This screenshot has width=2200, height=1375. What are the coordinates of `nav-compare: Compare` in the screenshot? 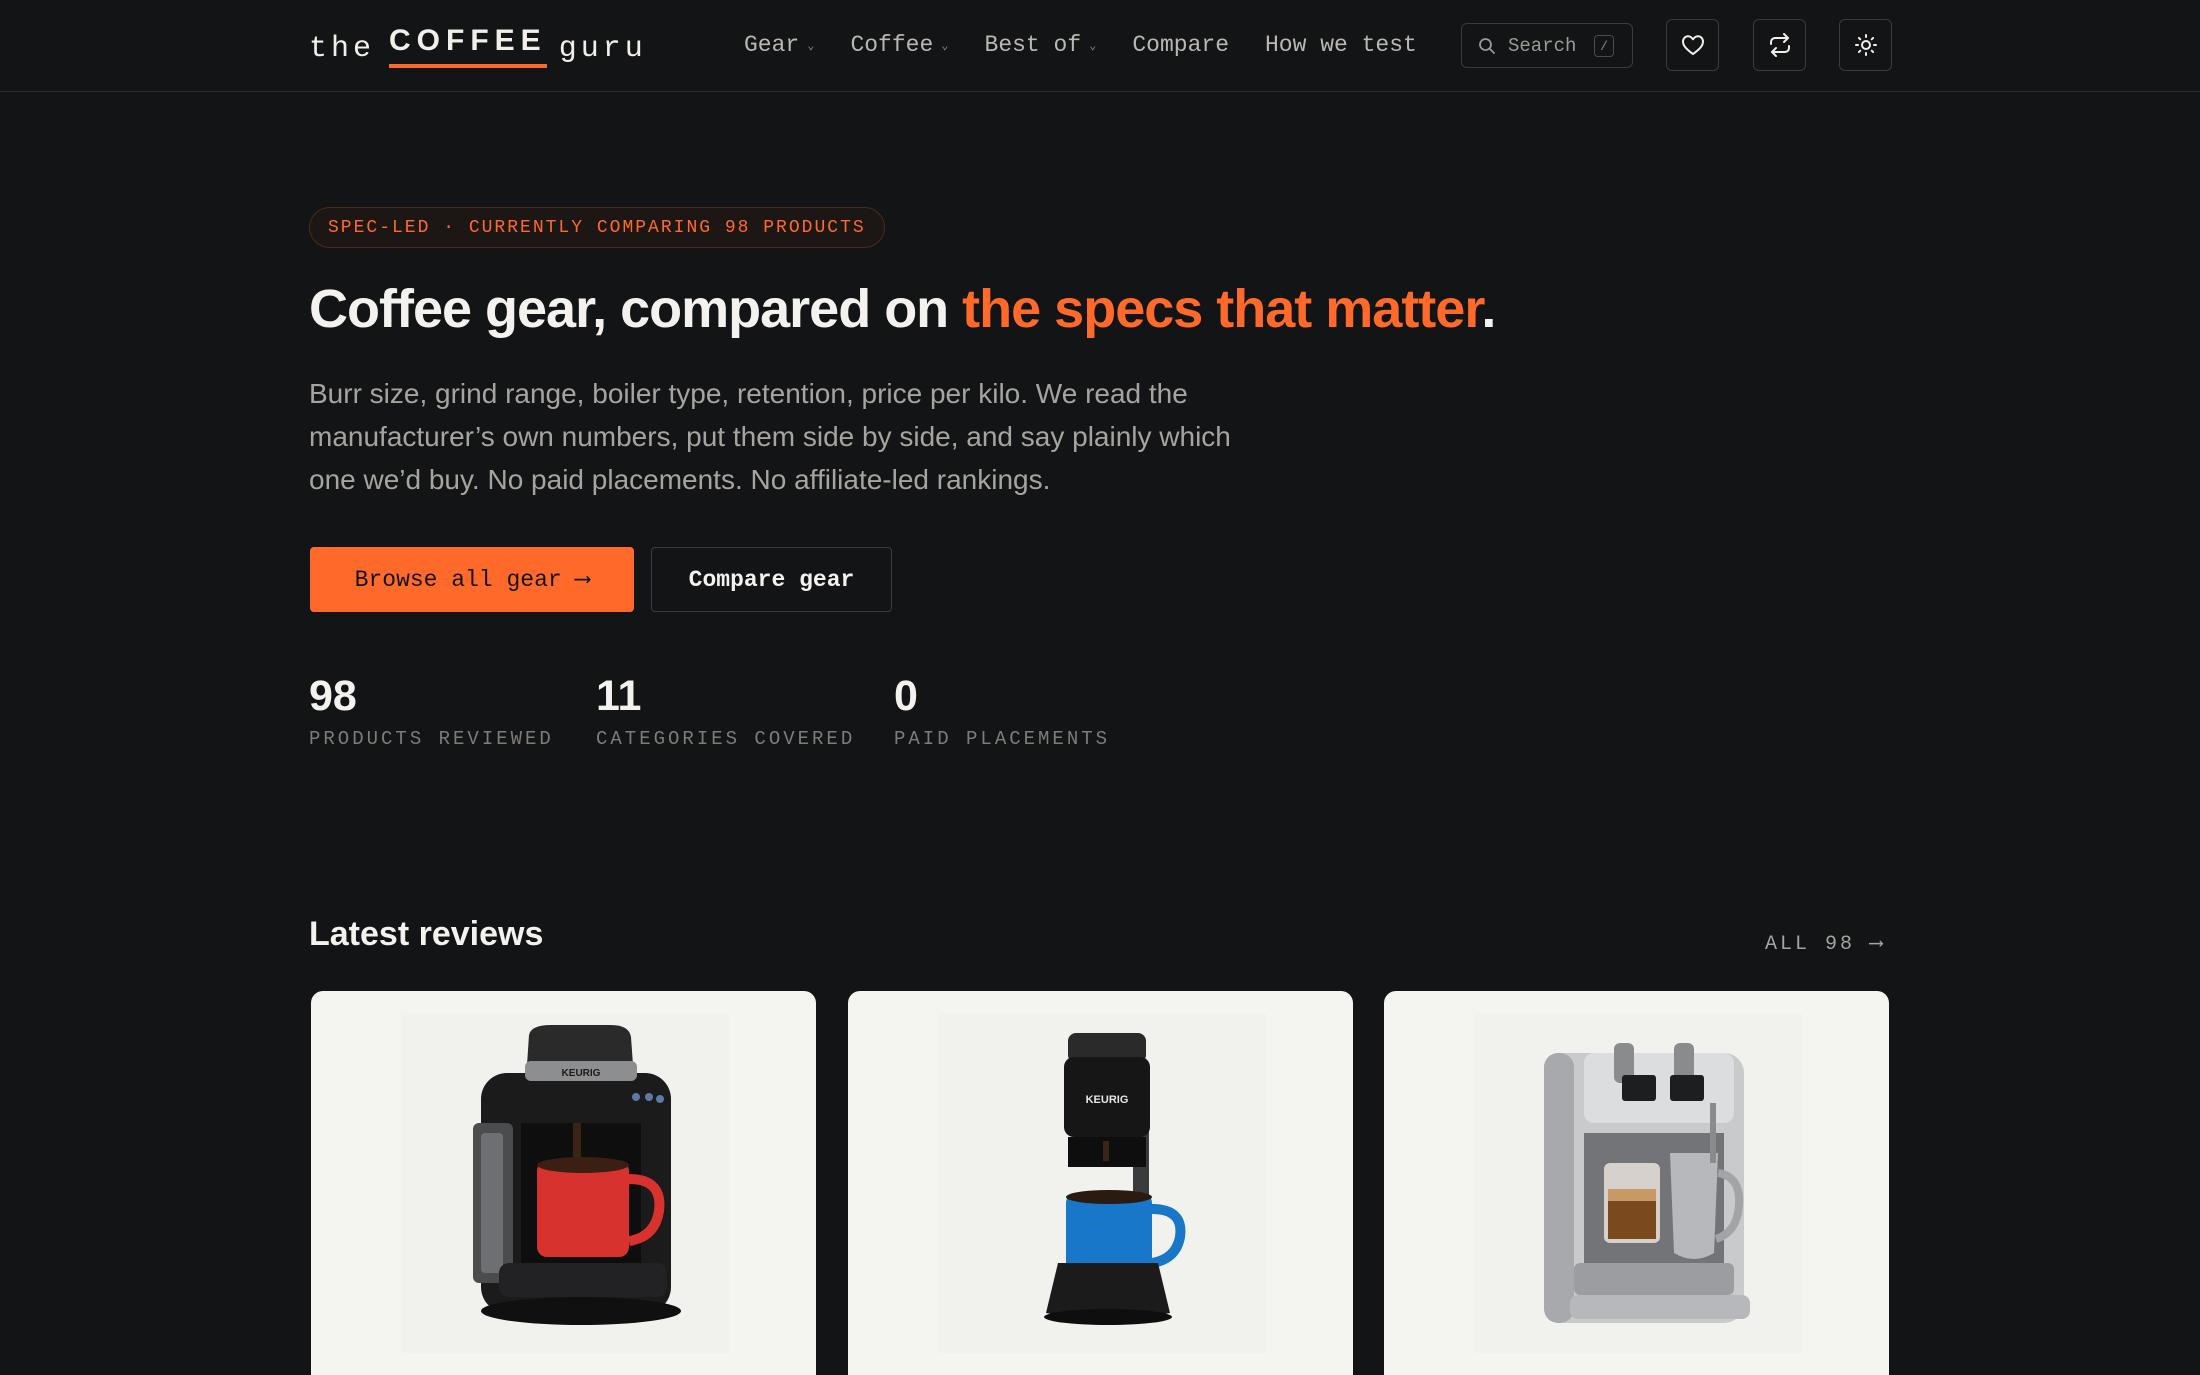 It's located at (1180, 45).